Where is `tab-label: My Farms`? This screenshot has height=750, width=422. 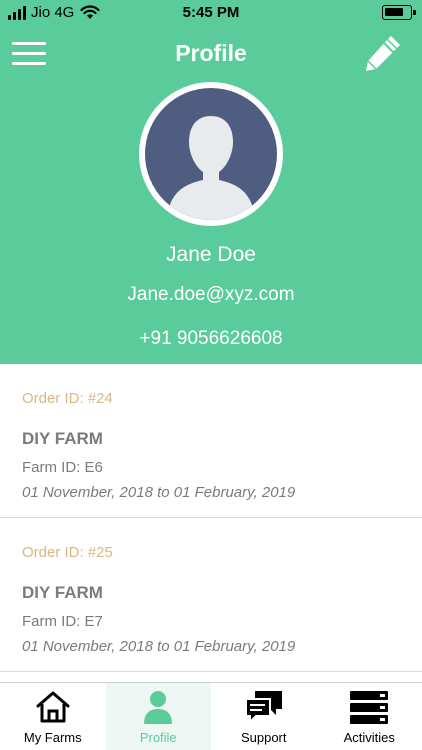 tab-label: My Farms is located at coordinates (52, 737).